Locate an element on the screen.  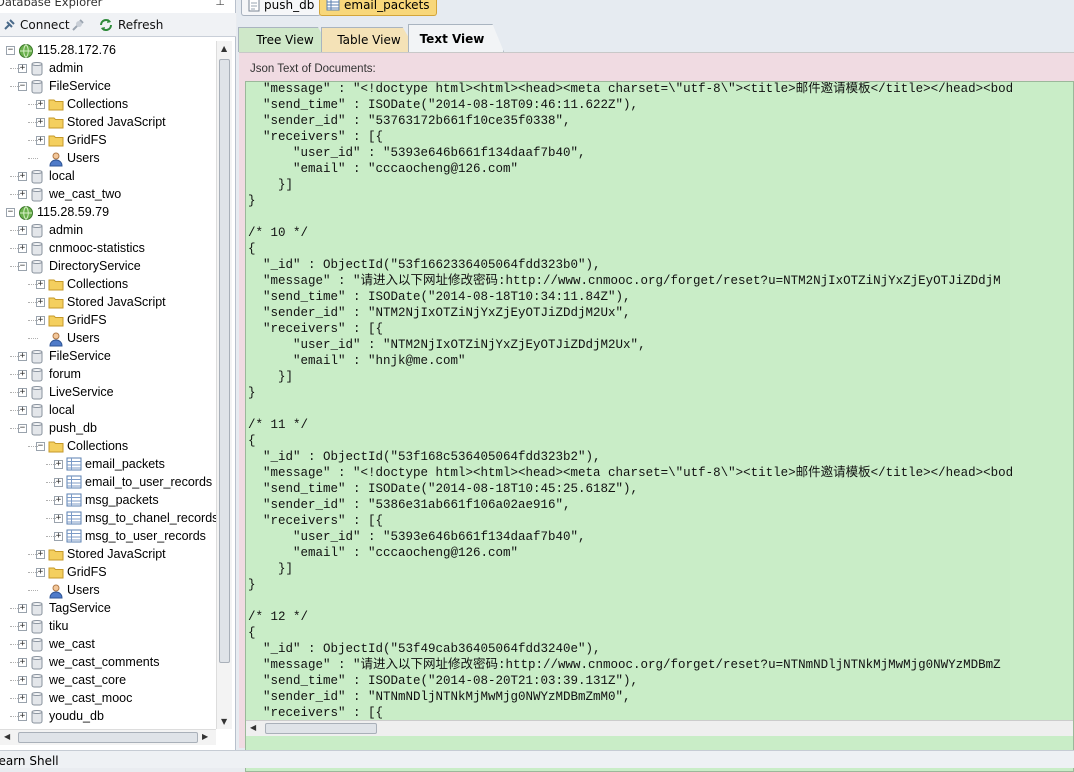
tree-node-label: we_cast_two is located at coordinates (85, 194).